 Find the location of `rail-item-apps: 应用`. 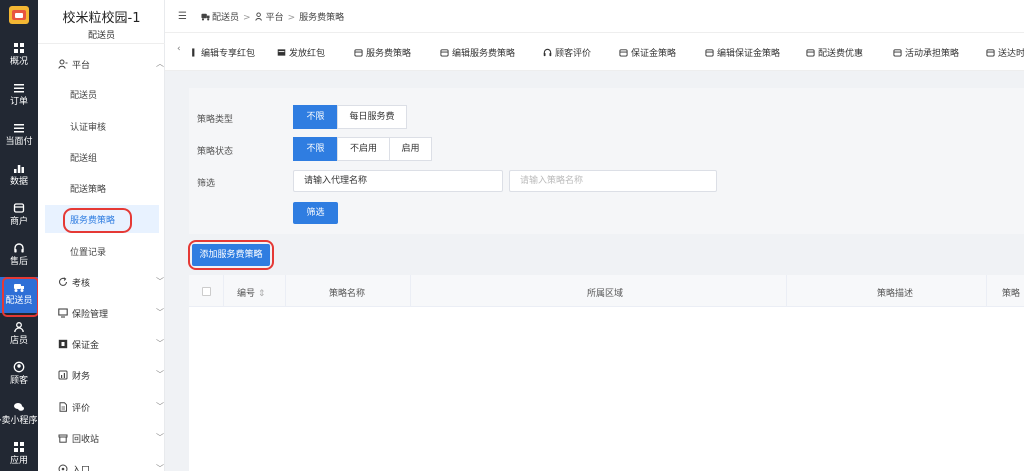

rail-item-apps: 应用 is located at coordinates (19, 454).